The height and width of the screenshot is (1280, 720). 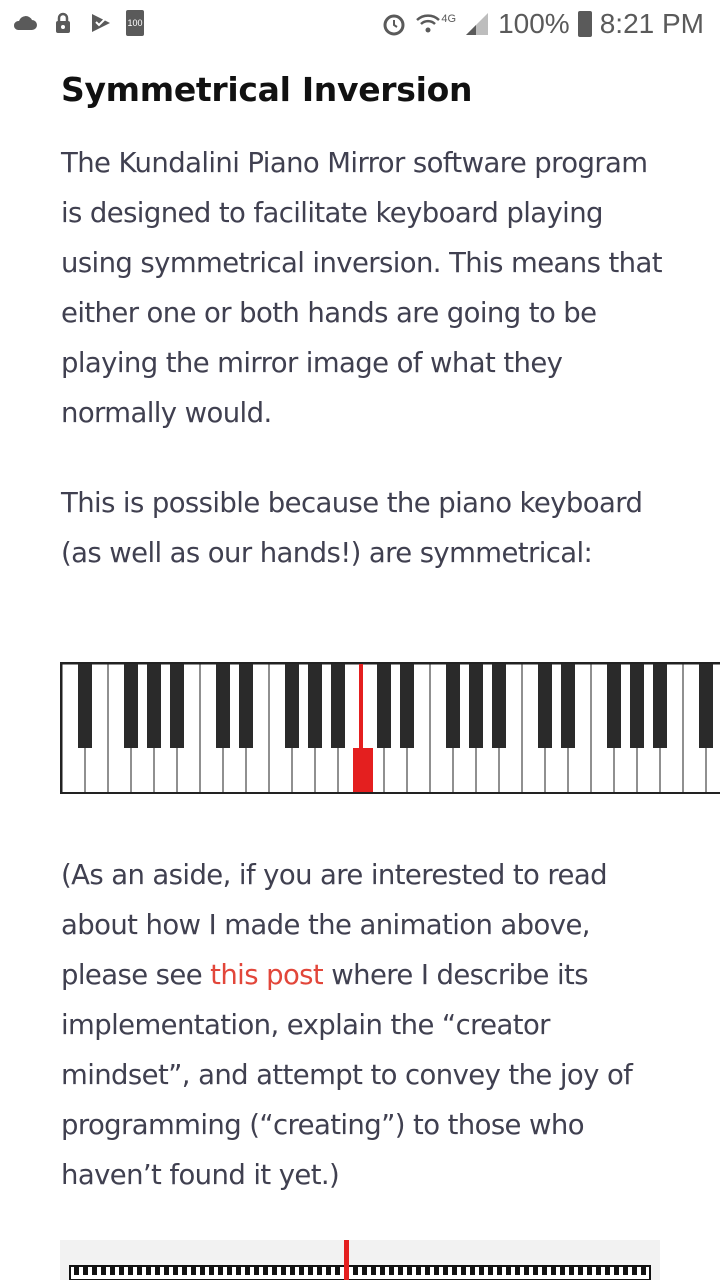 What do you see at coordinates (360, 1260) in the screenshot?
I see `piano-keyboard-animation-image` at bounding box center [360, 1260].